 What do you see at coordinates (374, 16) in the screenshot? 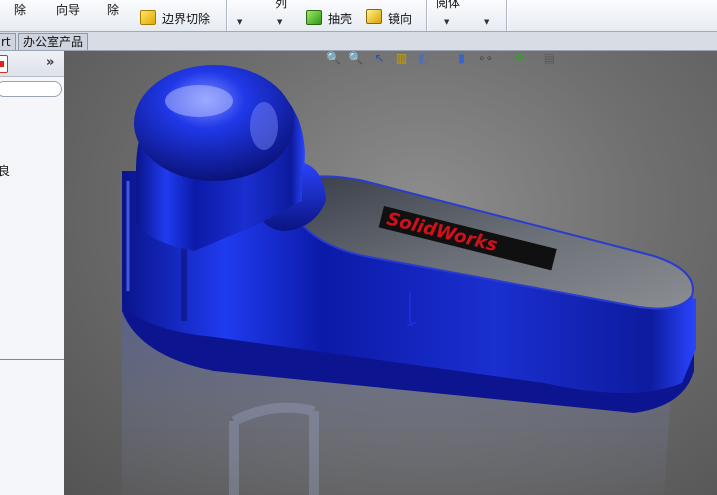
I see `mirror-icon` at bounding box center [374, 16].